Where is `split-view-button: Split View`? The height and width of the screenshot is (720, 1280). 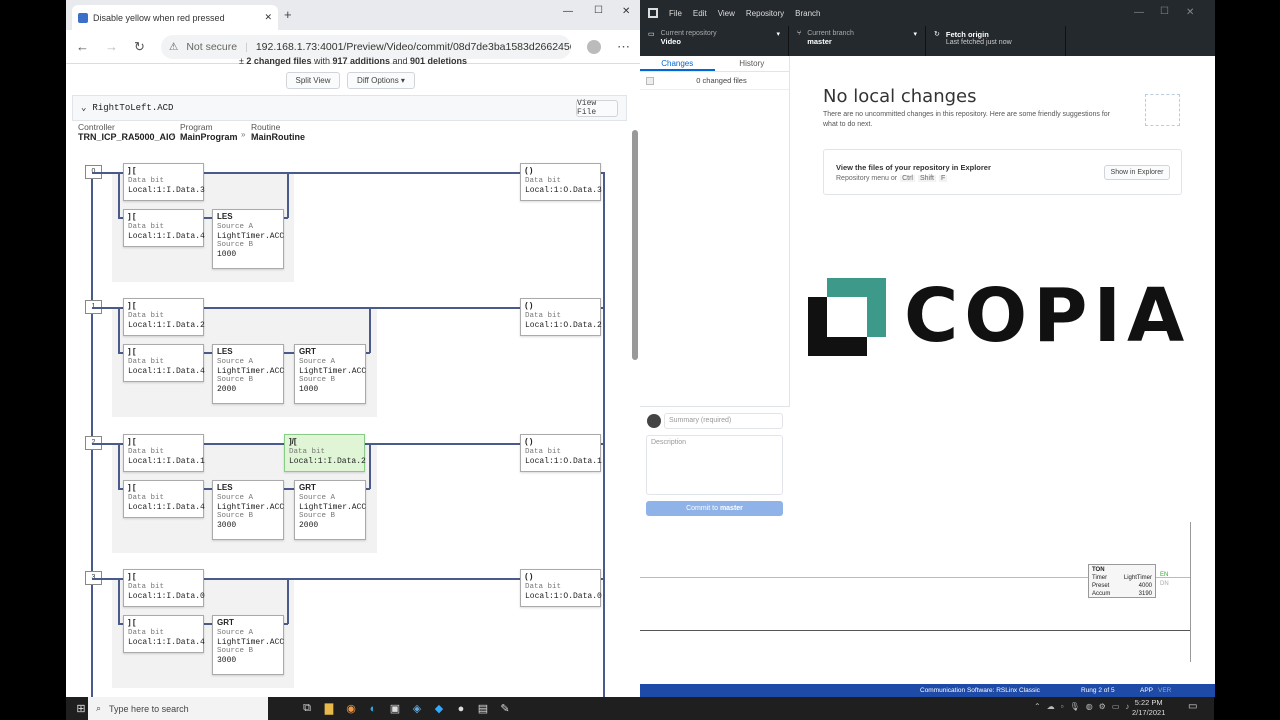
split-view-button: Split View is located at coordinates (313, 80).